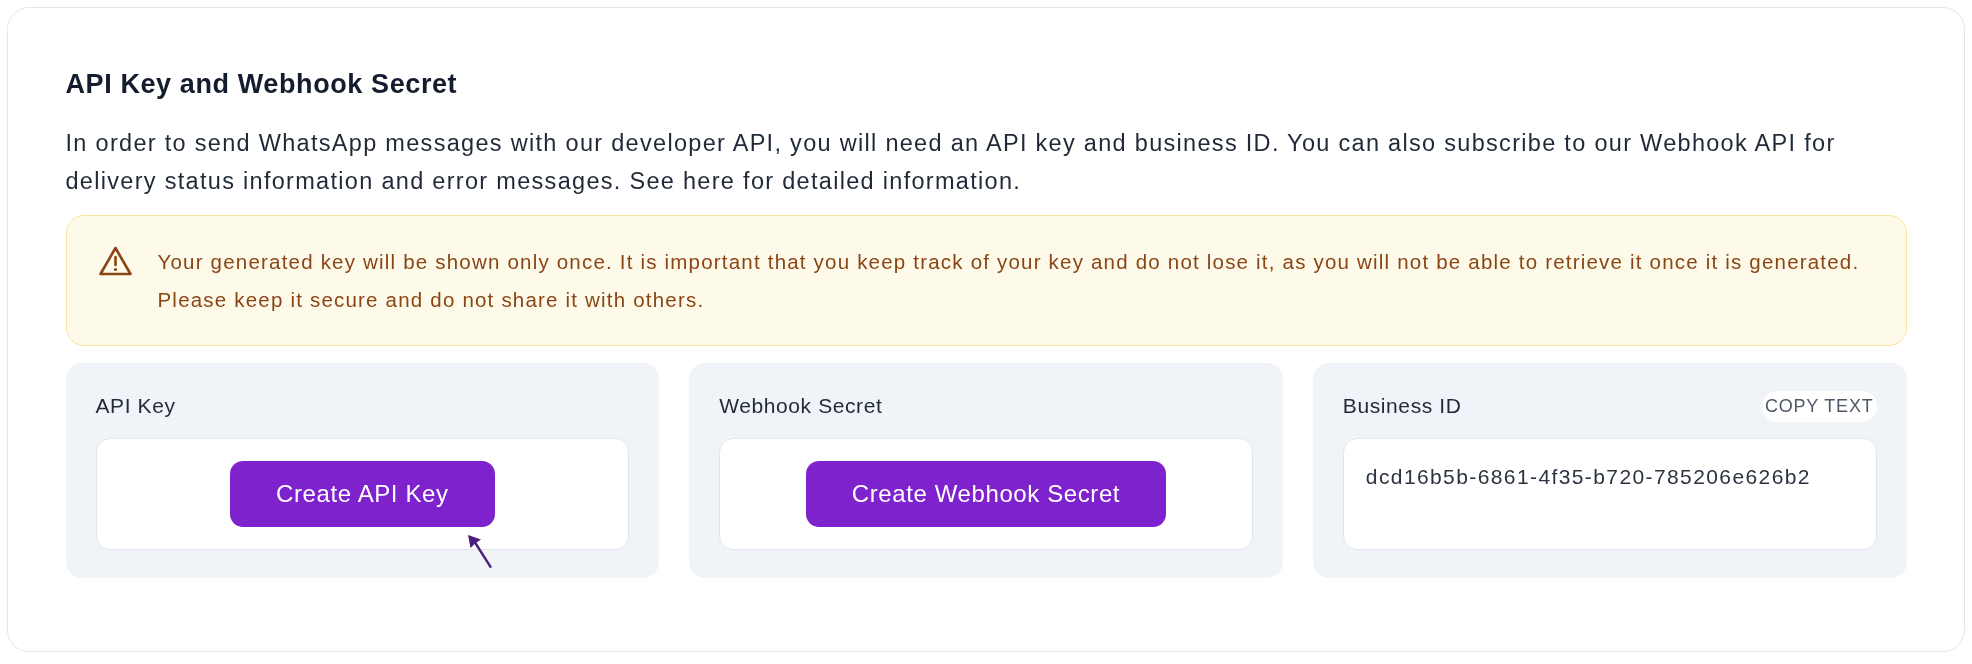 The image size is (1972, 664). Describe the element at coordinates (951, 162) in the screenshot. I see `section-description: In order to send WhatsApp messages with our developer API, you will need an API key and business ID. You can also subscribe to our Webhook API for delivery status information and error messages. See here for detailed information.` at that location.